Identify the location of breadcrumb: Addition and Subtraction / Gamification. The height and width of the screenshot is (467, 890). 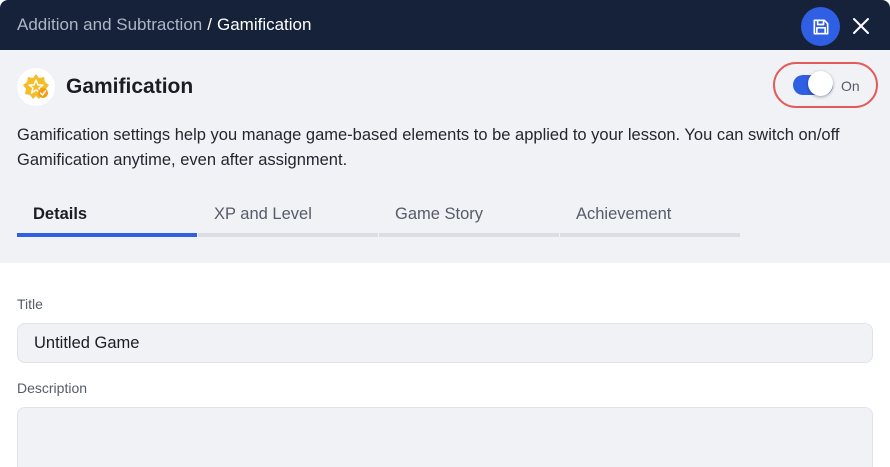
(164, 25).